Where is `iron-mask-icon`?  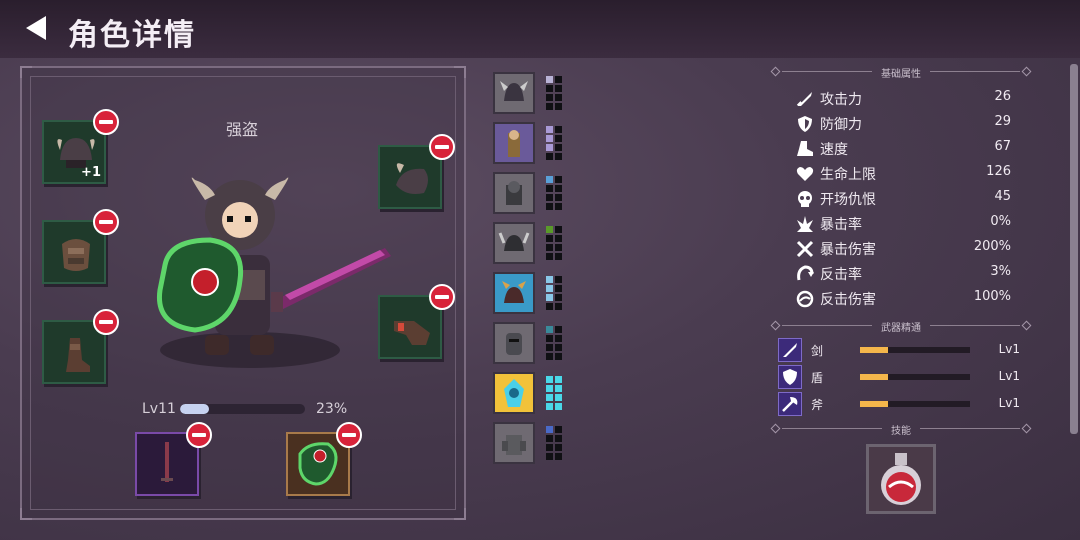 iron-mask-icon is located at coordinates (514, 344).